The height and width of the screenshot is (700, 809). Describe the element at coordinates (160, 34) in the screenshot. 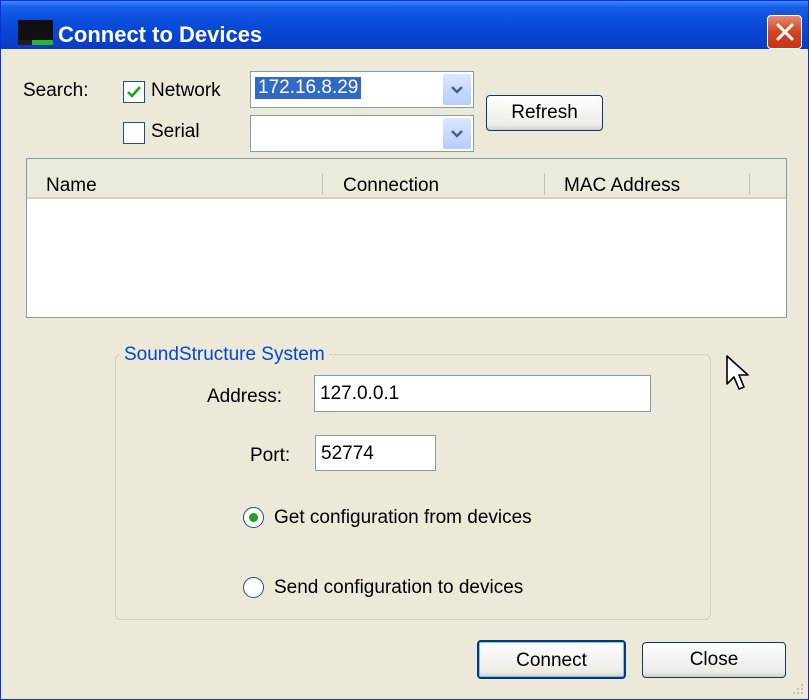

I see `window-title: Connect to Devices` at that location.